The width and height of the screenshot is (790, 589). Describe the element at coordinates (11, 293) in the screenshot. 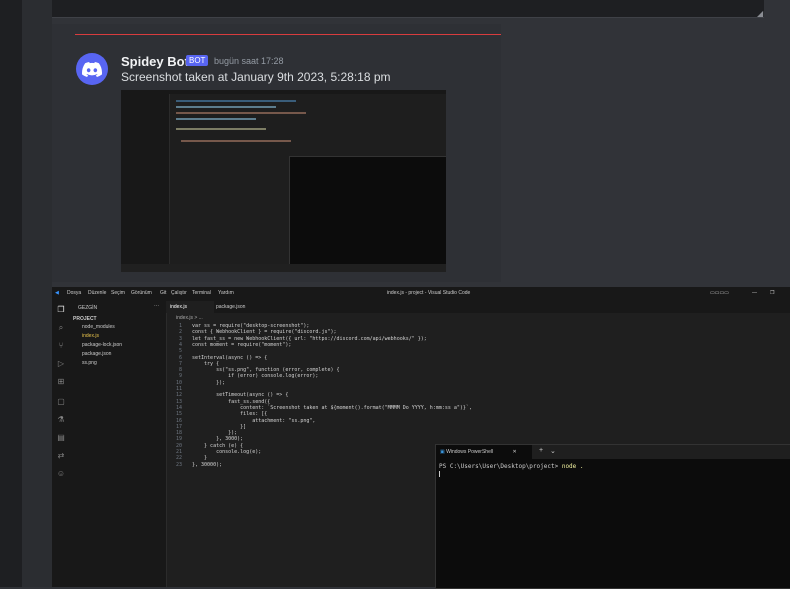

I see `server-sidebar` at that location.